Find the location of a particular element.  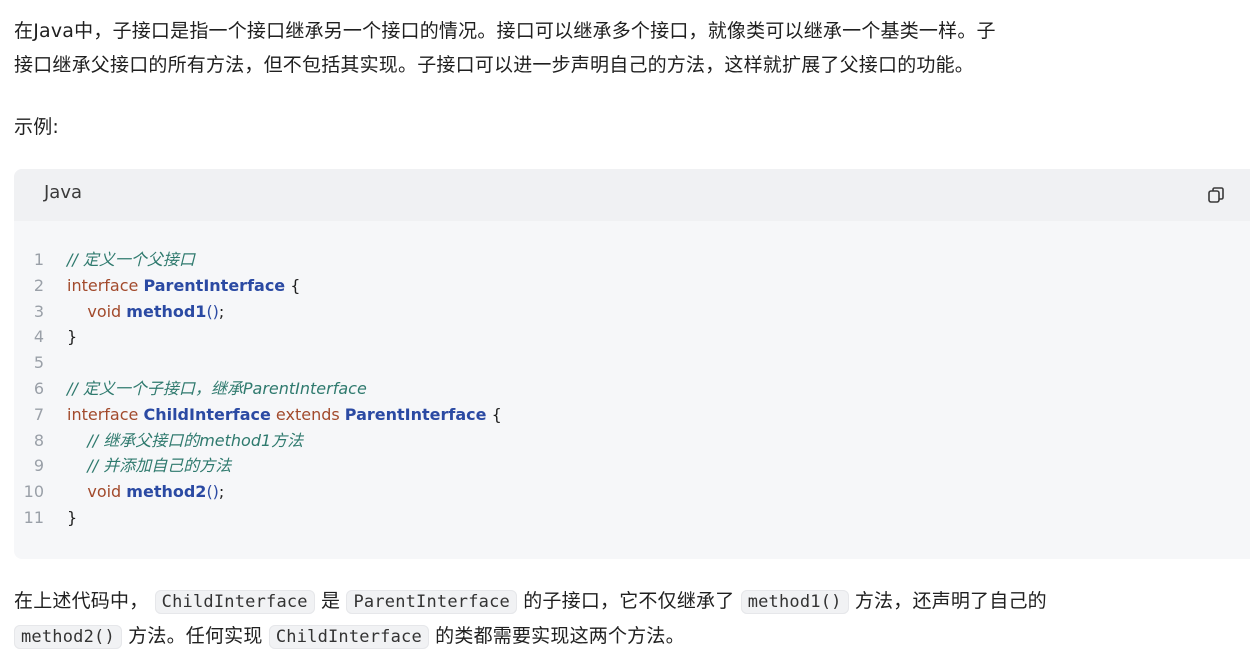

summary-text-6: 的类都需要实现这两个方法。 is located at coordinates (560, 636).